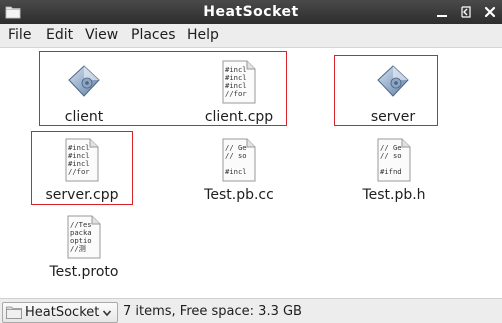 This screenshot has height=323, width=502. Describe the element at coordinates (82, 195) in the screenshot. I see `file-name: server.cpp` at that location.